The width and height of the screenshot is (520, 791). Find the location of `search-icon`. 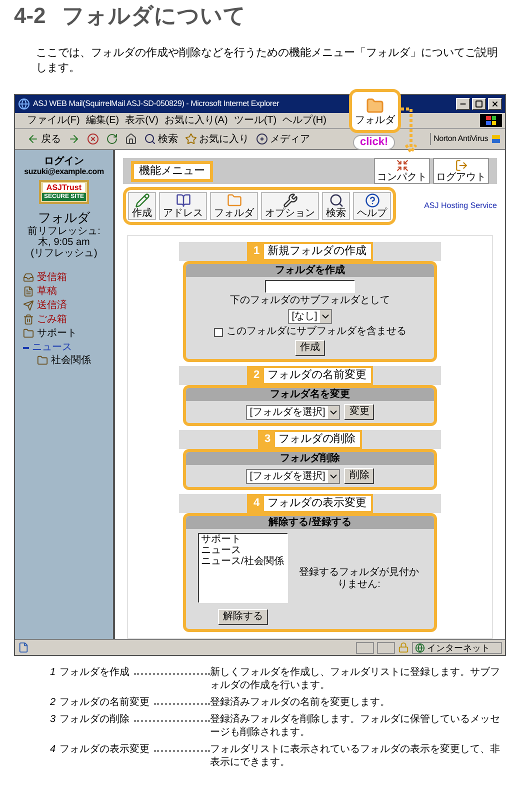

search-icon is located at coordinates (336, 200).